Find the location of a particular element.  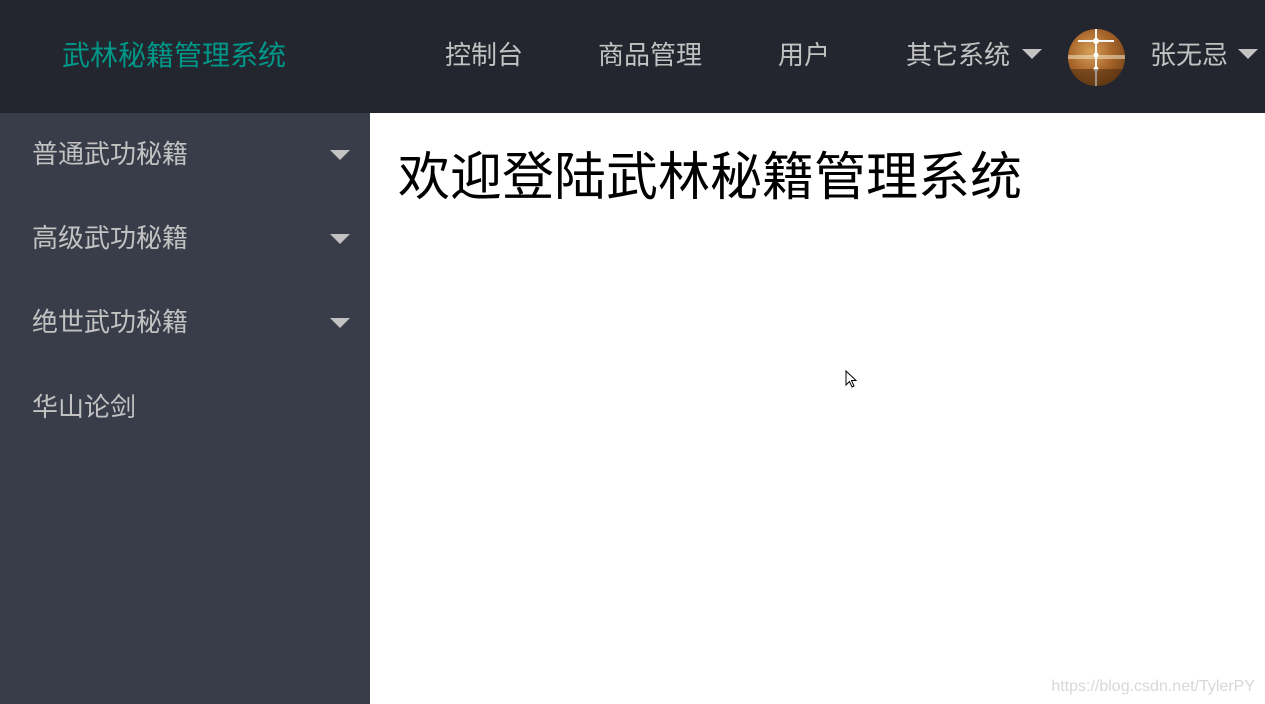

user-menu: 张无忌 is located at coordinates (1204, 56).